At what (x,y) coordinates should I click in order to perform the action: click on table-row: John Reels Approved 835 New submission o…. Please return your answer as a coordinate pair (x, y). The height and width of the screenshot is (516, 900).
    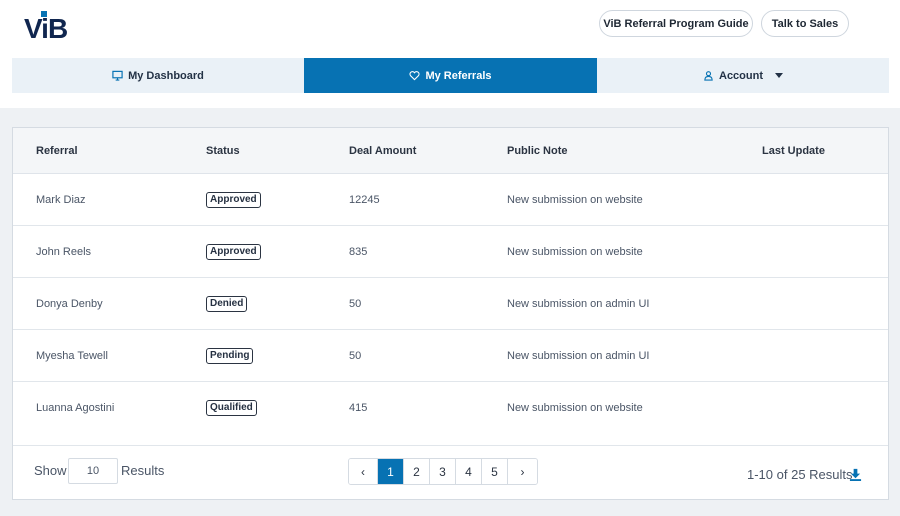
    Looking at the image, I should click on (450, 252).